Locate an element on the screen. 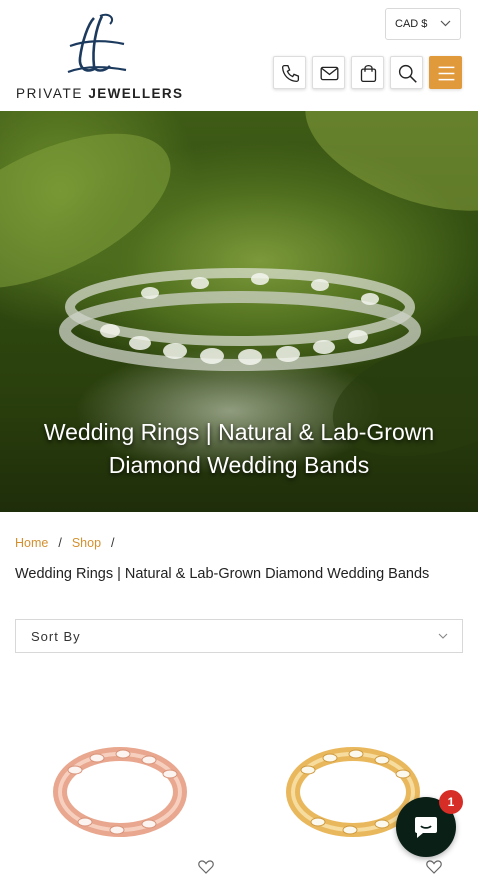  search-icon is located at coordinates (407, 73).